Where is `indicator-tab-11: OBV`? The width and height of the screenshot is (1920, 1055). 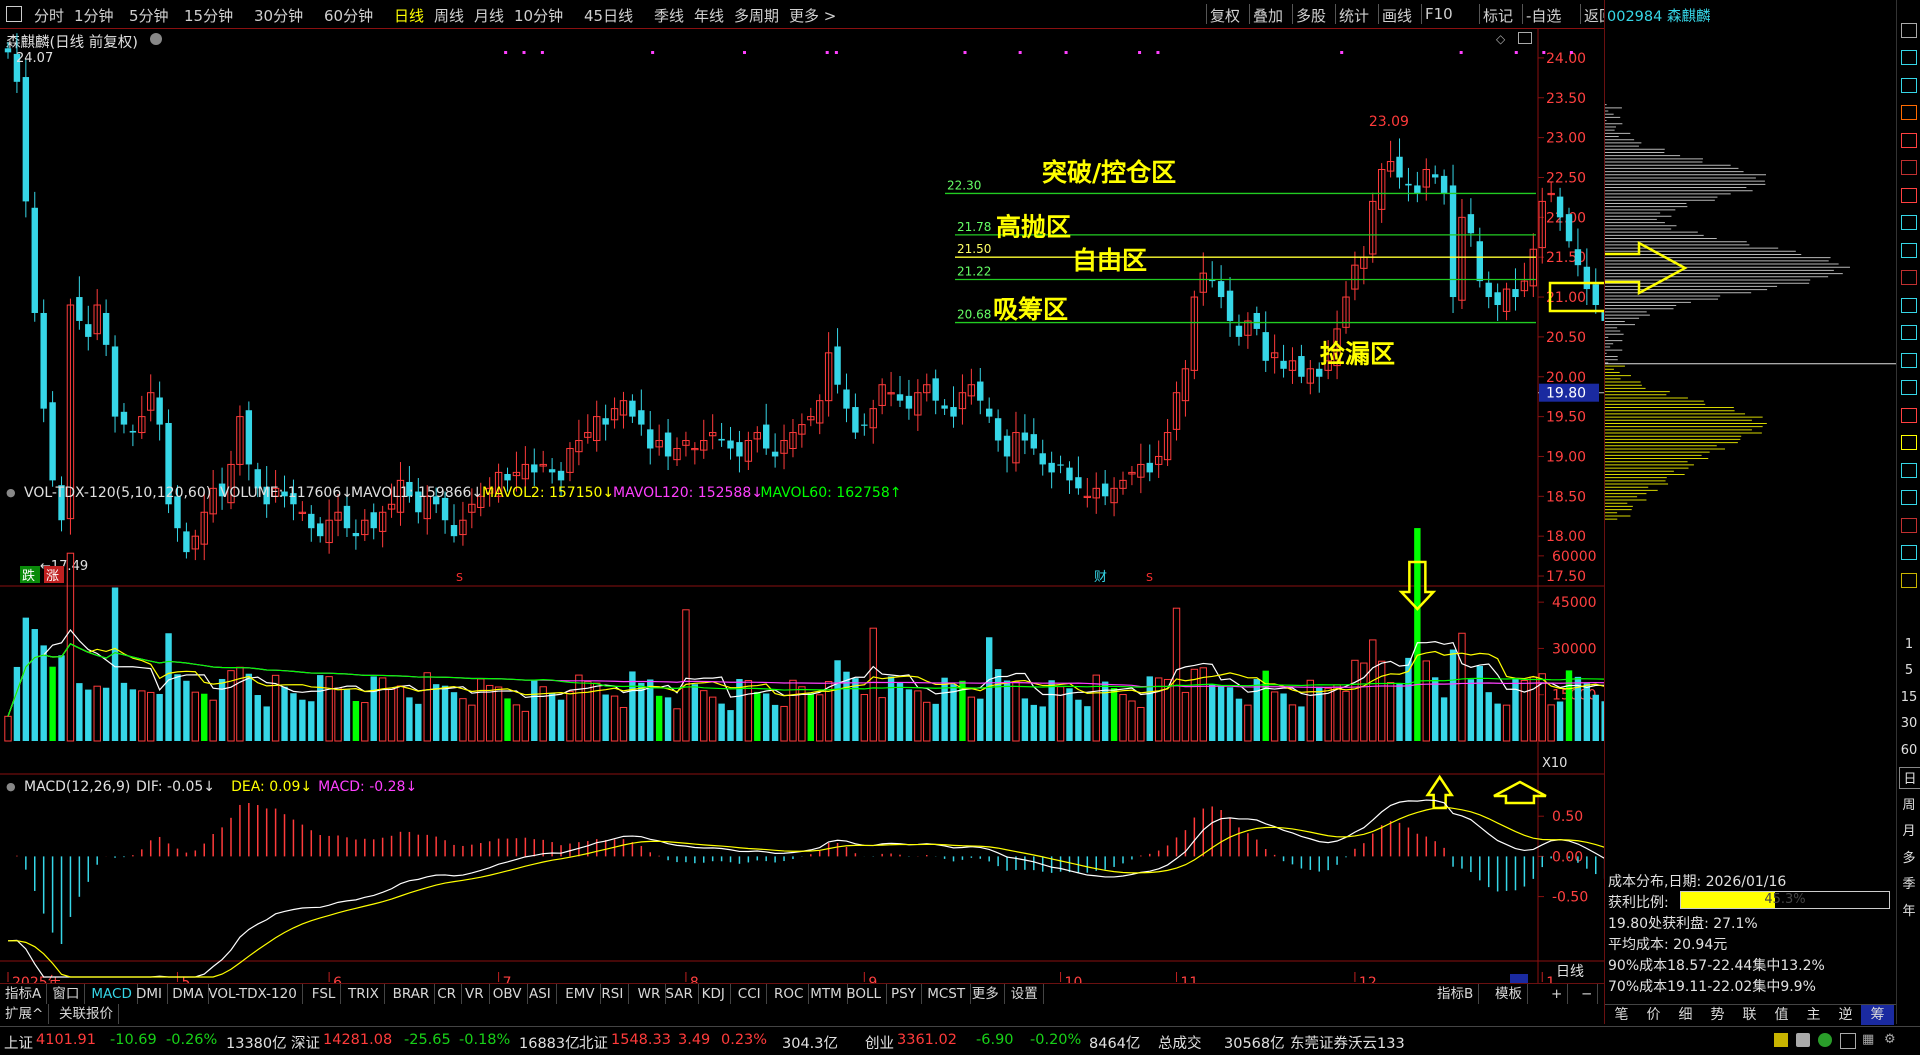 indicator-tab-11: OBV is located at coordinates (508, 994).